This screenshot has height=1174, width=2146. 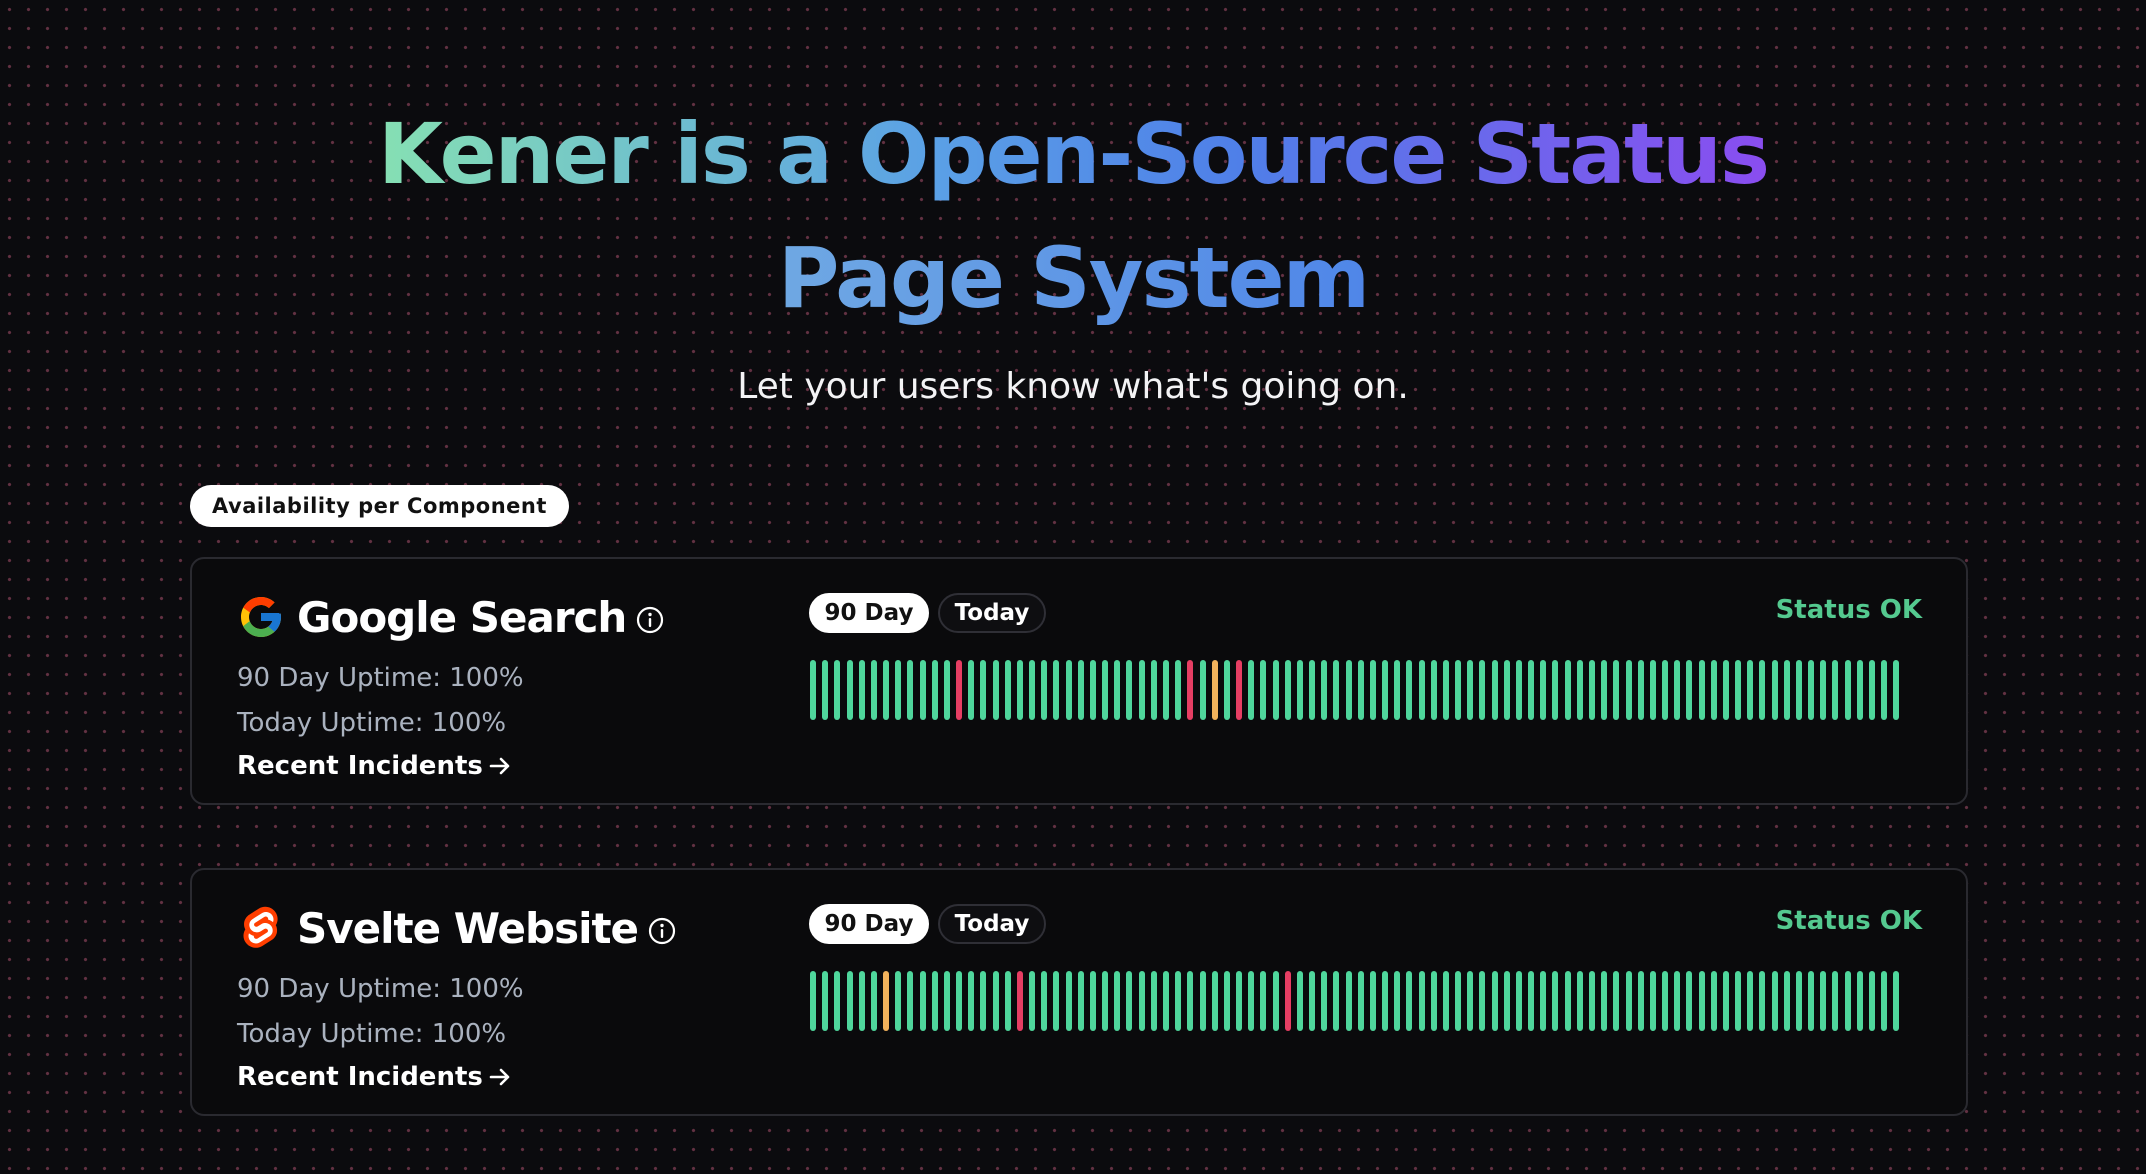 What do you see at coordinates (869, 924) in the screenshot?
I see `tab-90-day: 90 Day` at bounding box center [869, 924].